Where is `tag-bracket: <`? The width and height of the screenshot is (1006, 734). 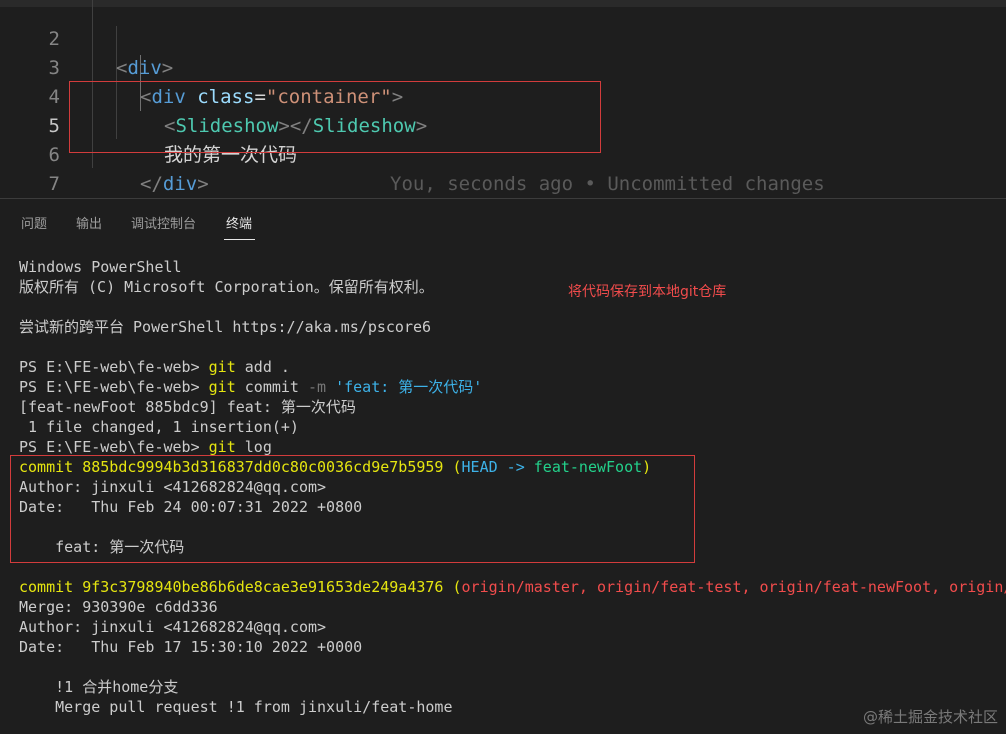 tag-bracket: < is located at coordinates (122, 68).